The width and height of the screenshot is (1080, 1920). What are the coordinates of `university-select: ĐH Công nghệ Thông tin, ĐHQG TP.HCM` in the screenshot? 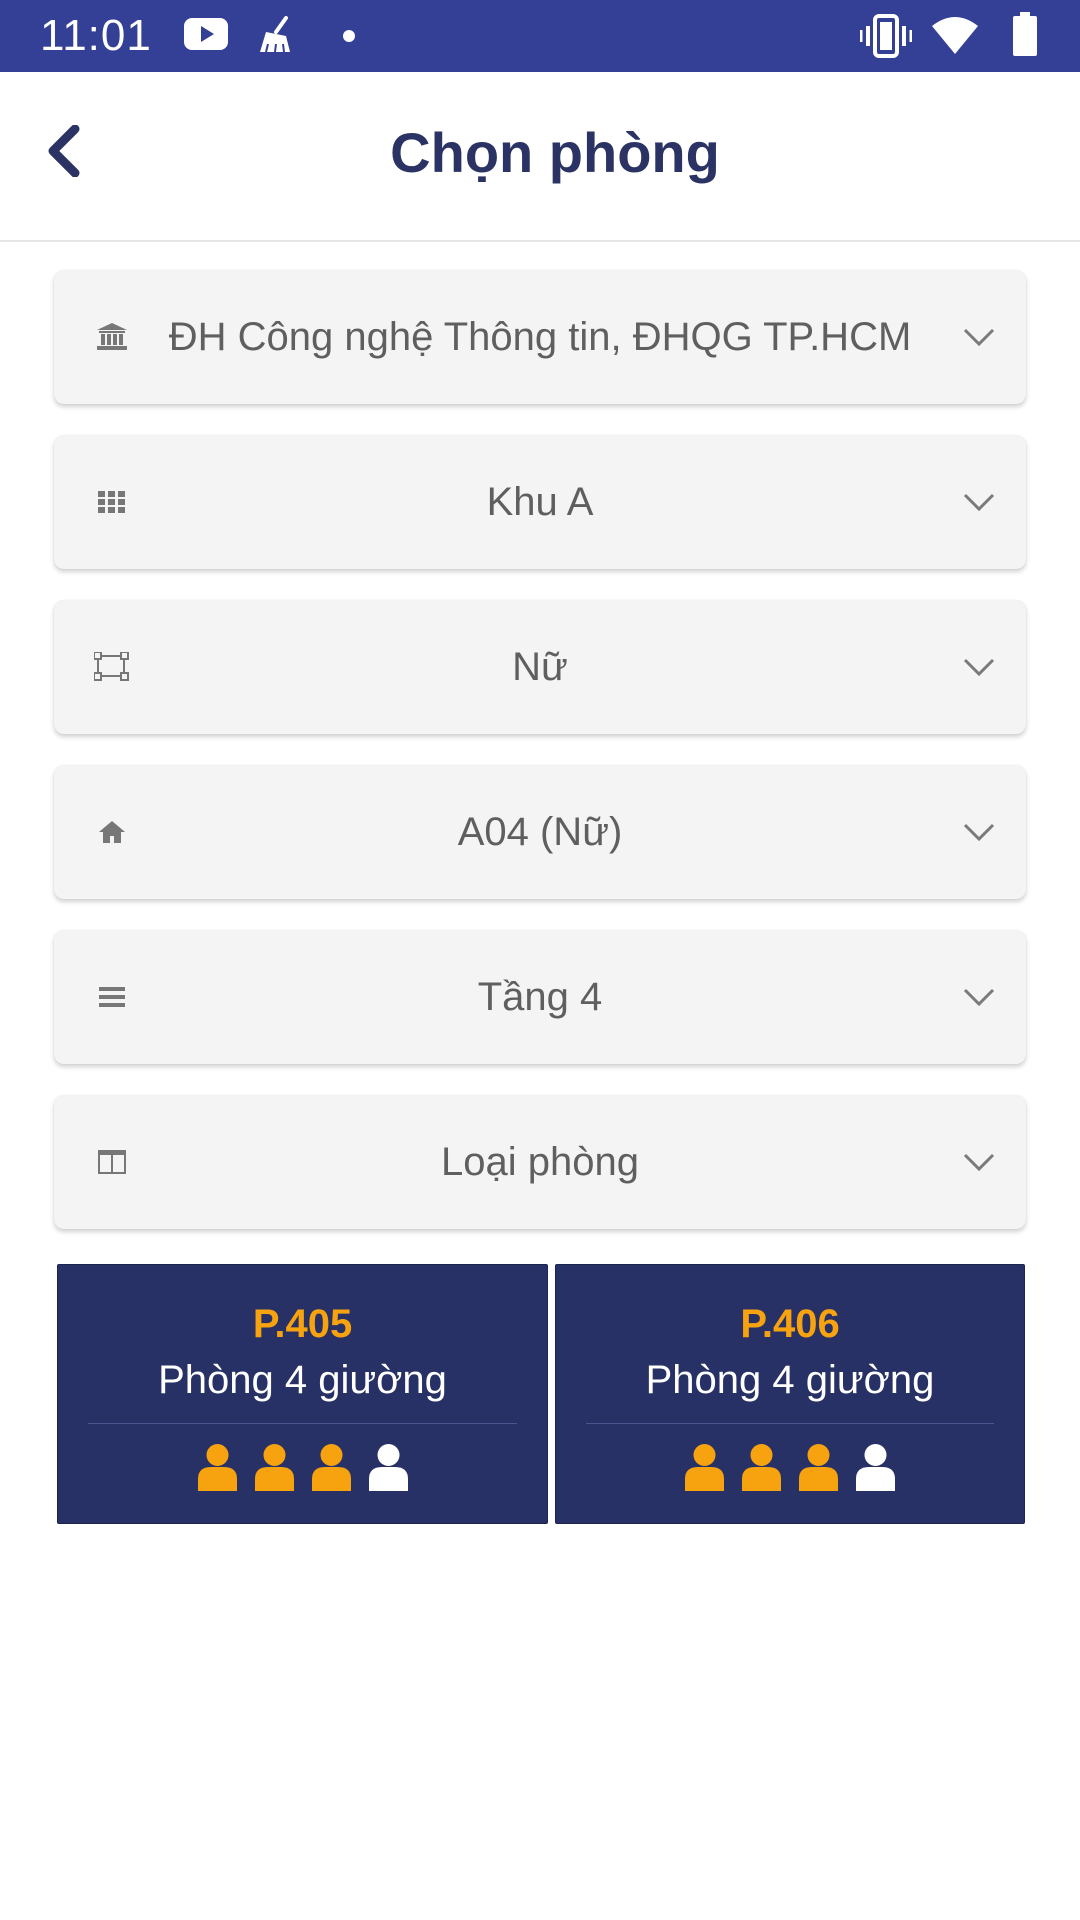 It's located at (540, 337).